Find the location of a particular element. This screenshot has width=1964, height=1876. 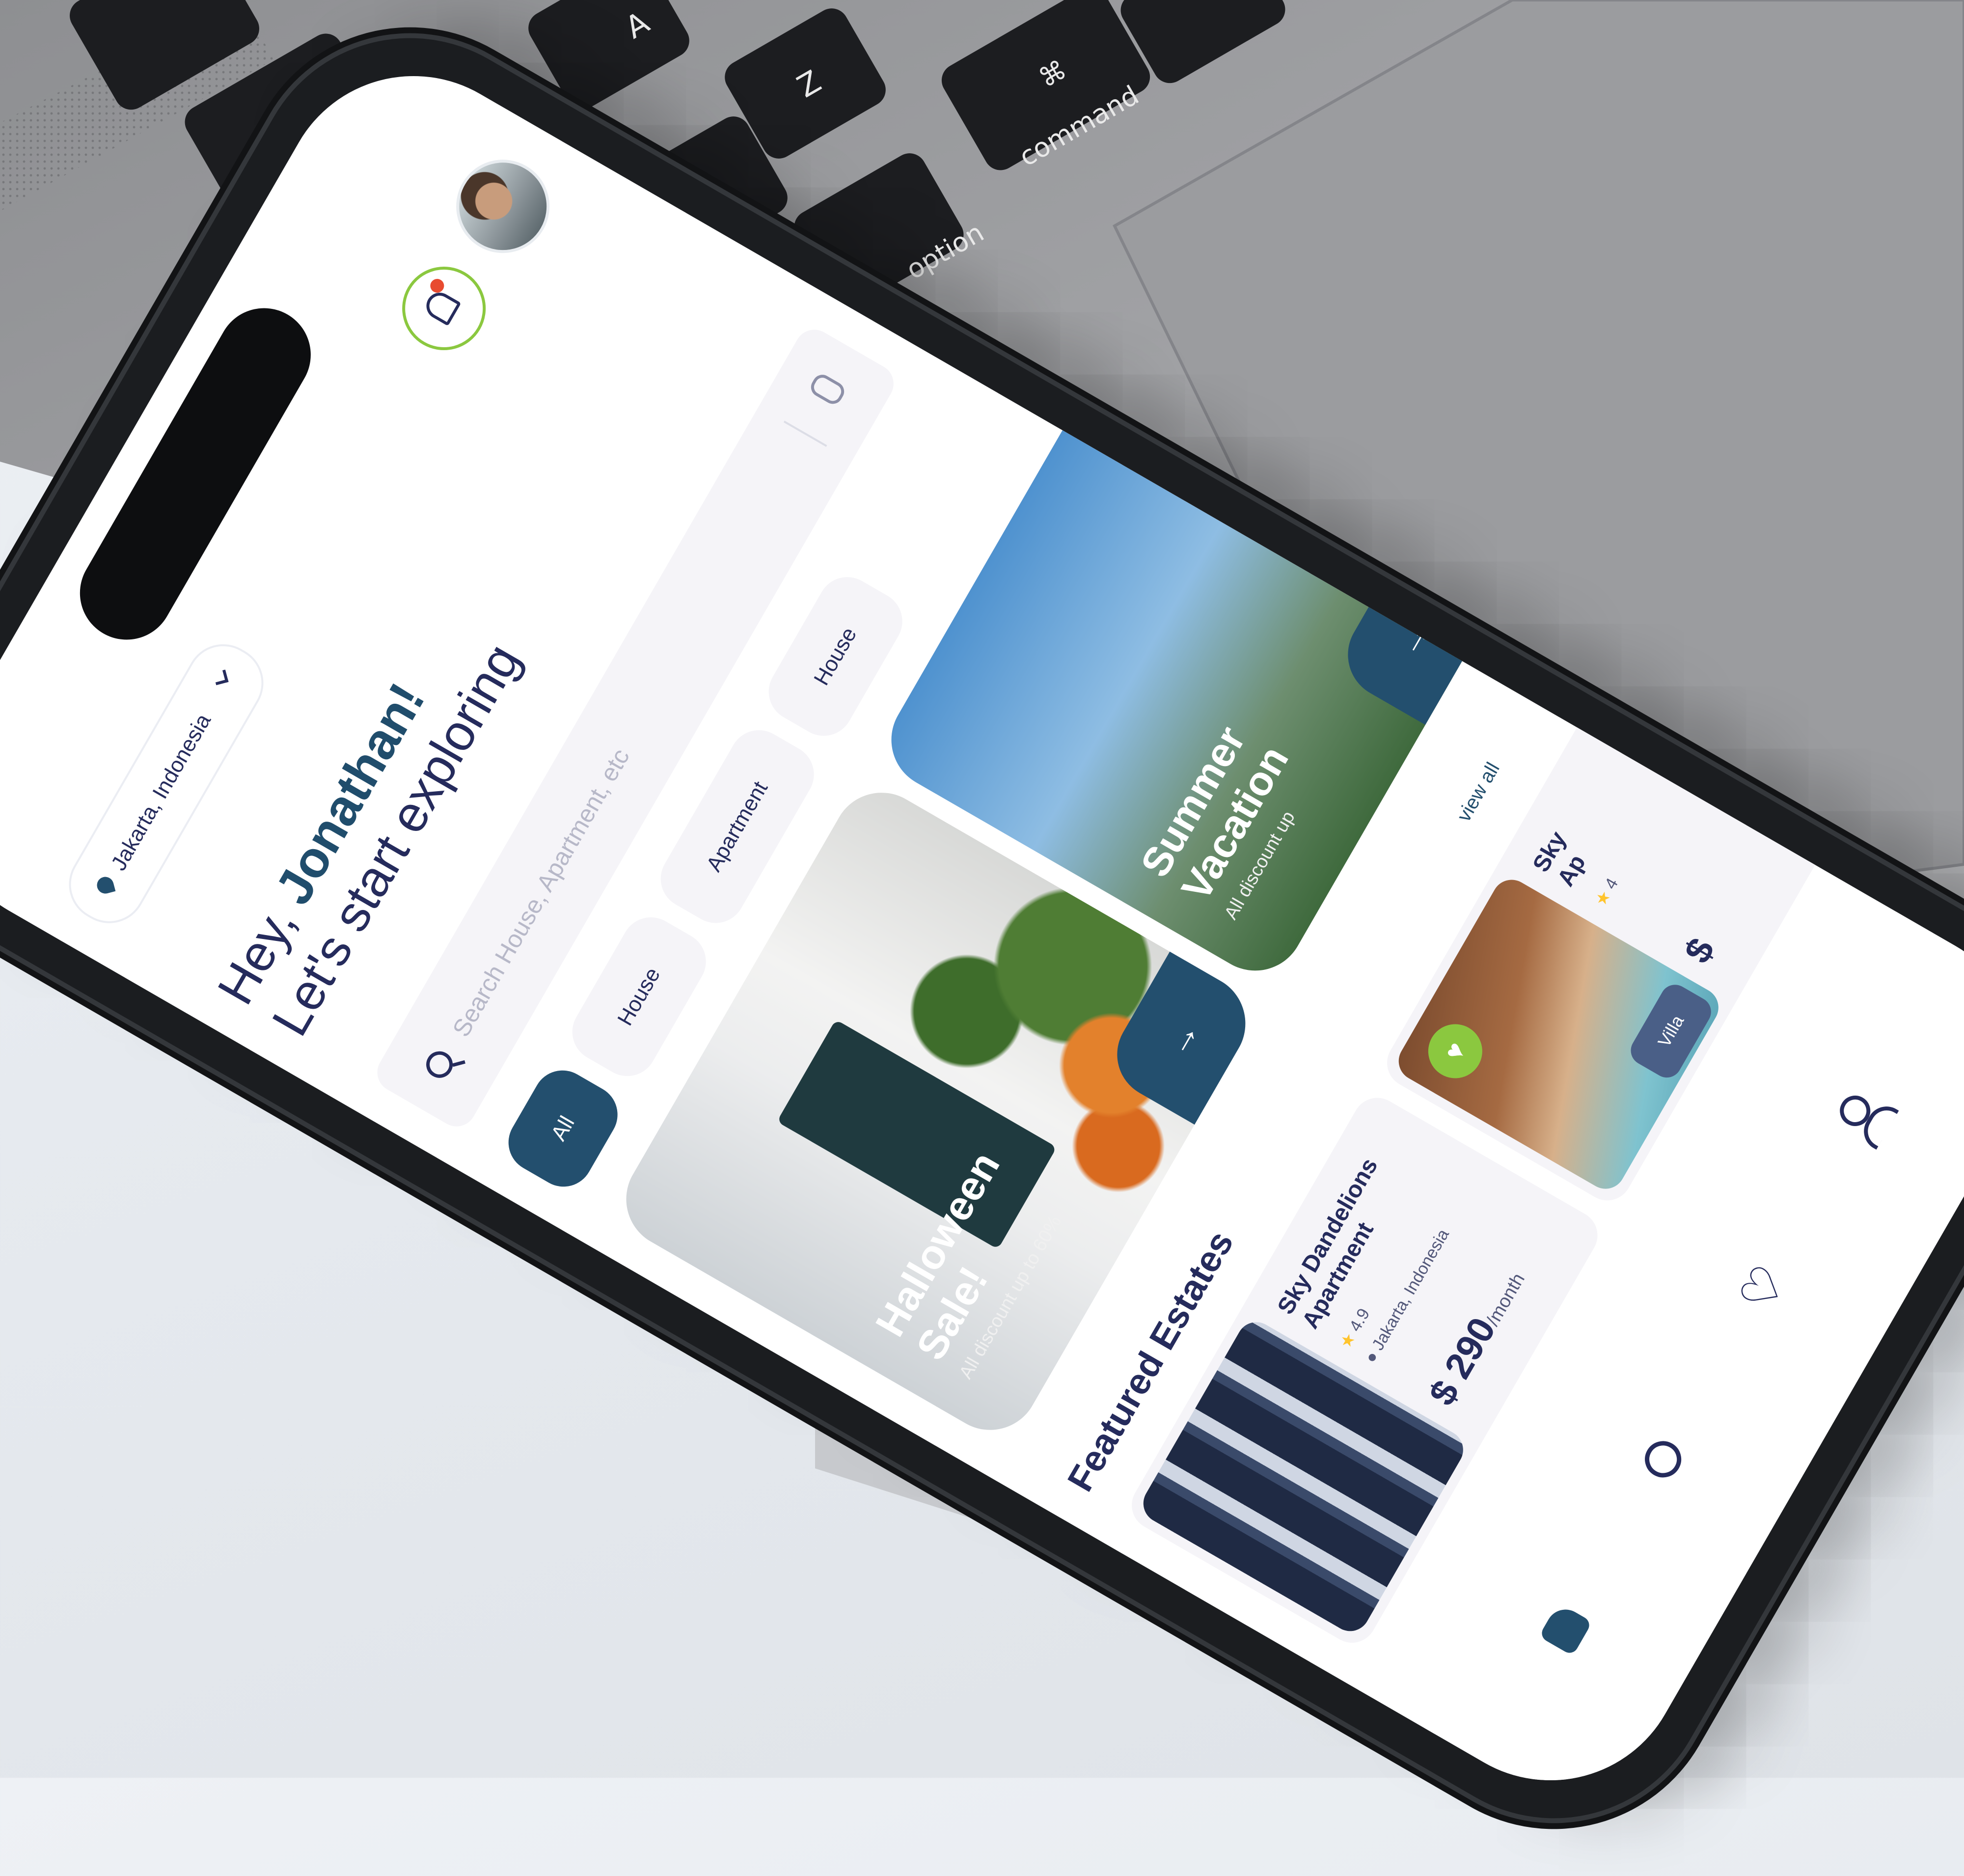

chevron-down-icon is located at coordinates (221, 677).